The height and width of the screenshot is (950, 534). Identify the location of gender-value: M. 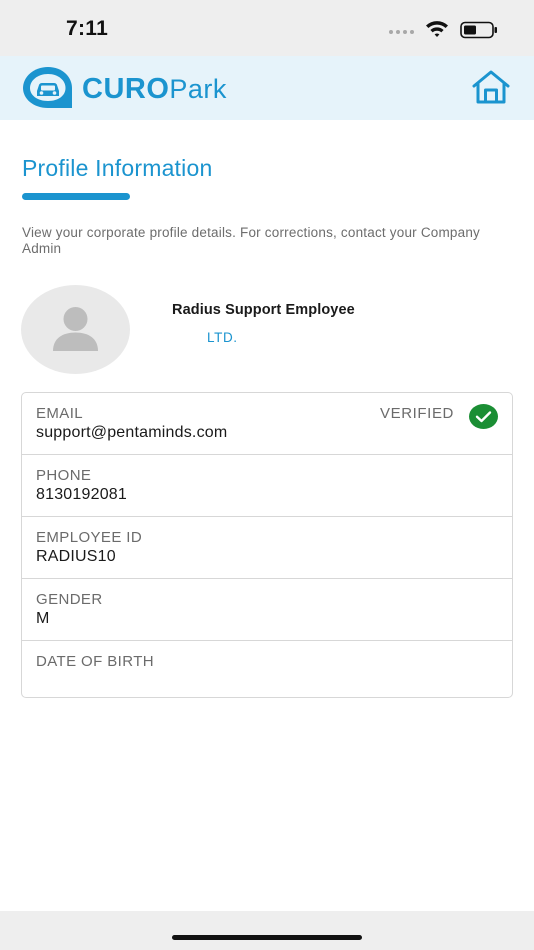
(43, 618).